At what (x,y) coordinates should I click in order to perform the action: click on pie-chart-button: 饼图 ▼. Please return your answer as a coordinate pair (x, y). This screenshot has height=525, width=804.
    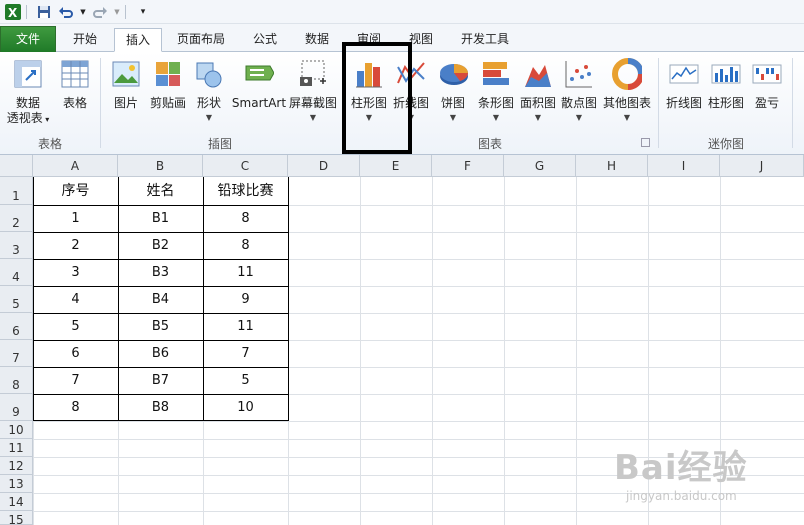
    Looking at the image, I should click on (453, 90).